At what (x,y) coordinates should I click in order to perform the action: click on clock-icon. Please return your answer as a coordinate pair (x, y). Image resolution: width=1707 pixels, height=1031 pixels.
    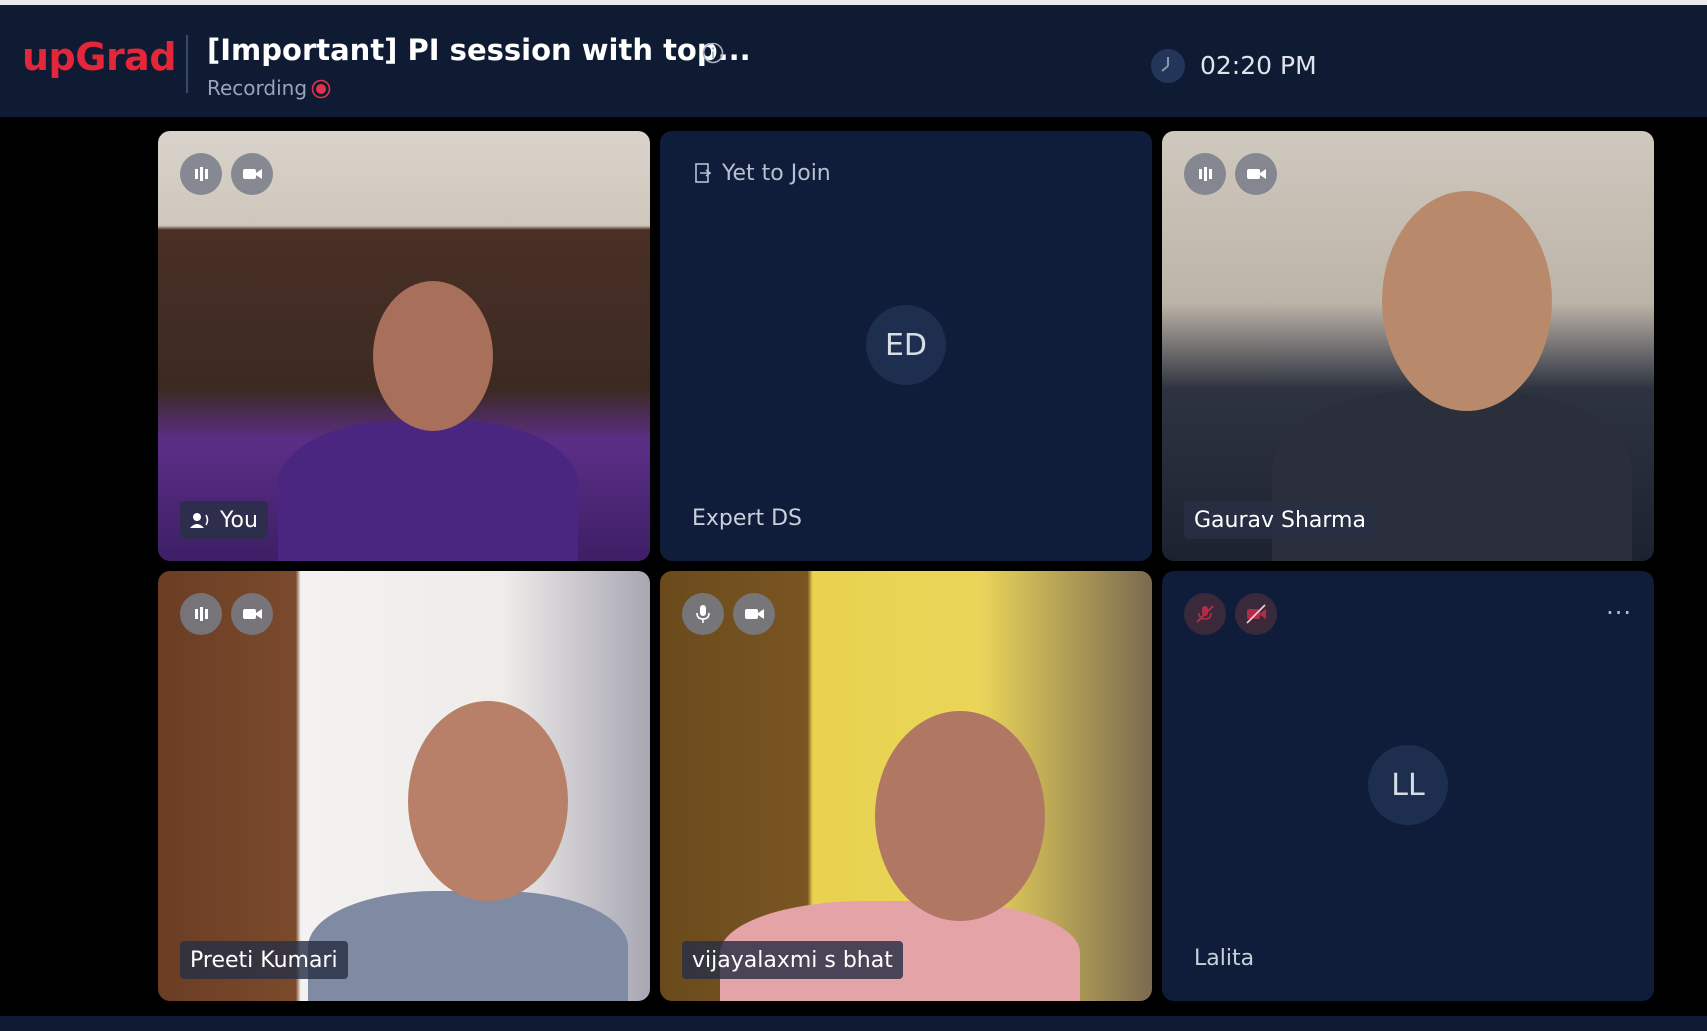
    Looking at the image, I should click on (1168, 66).